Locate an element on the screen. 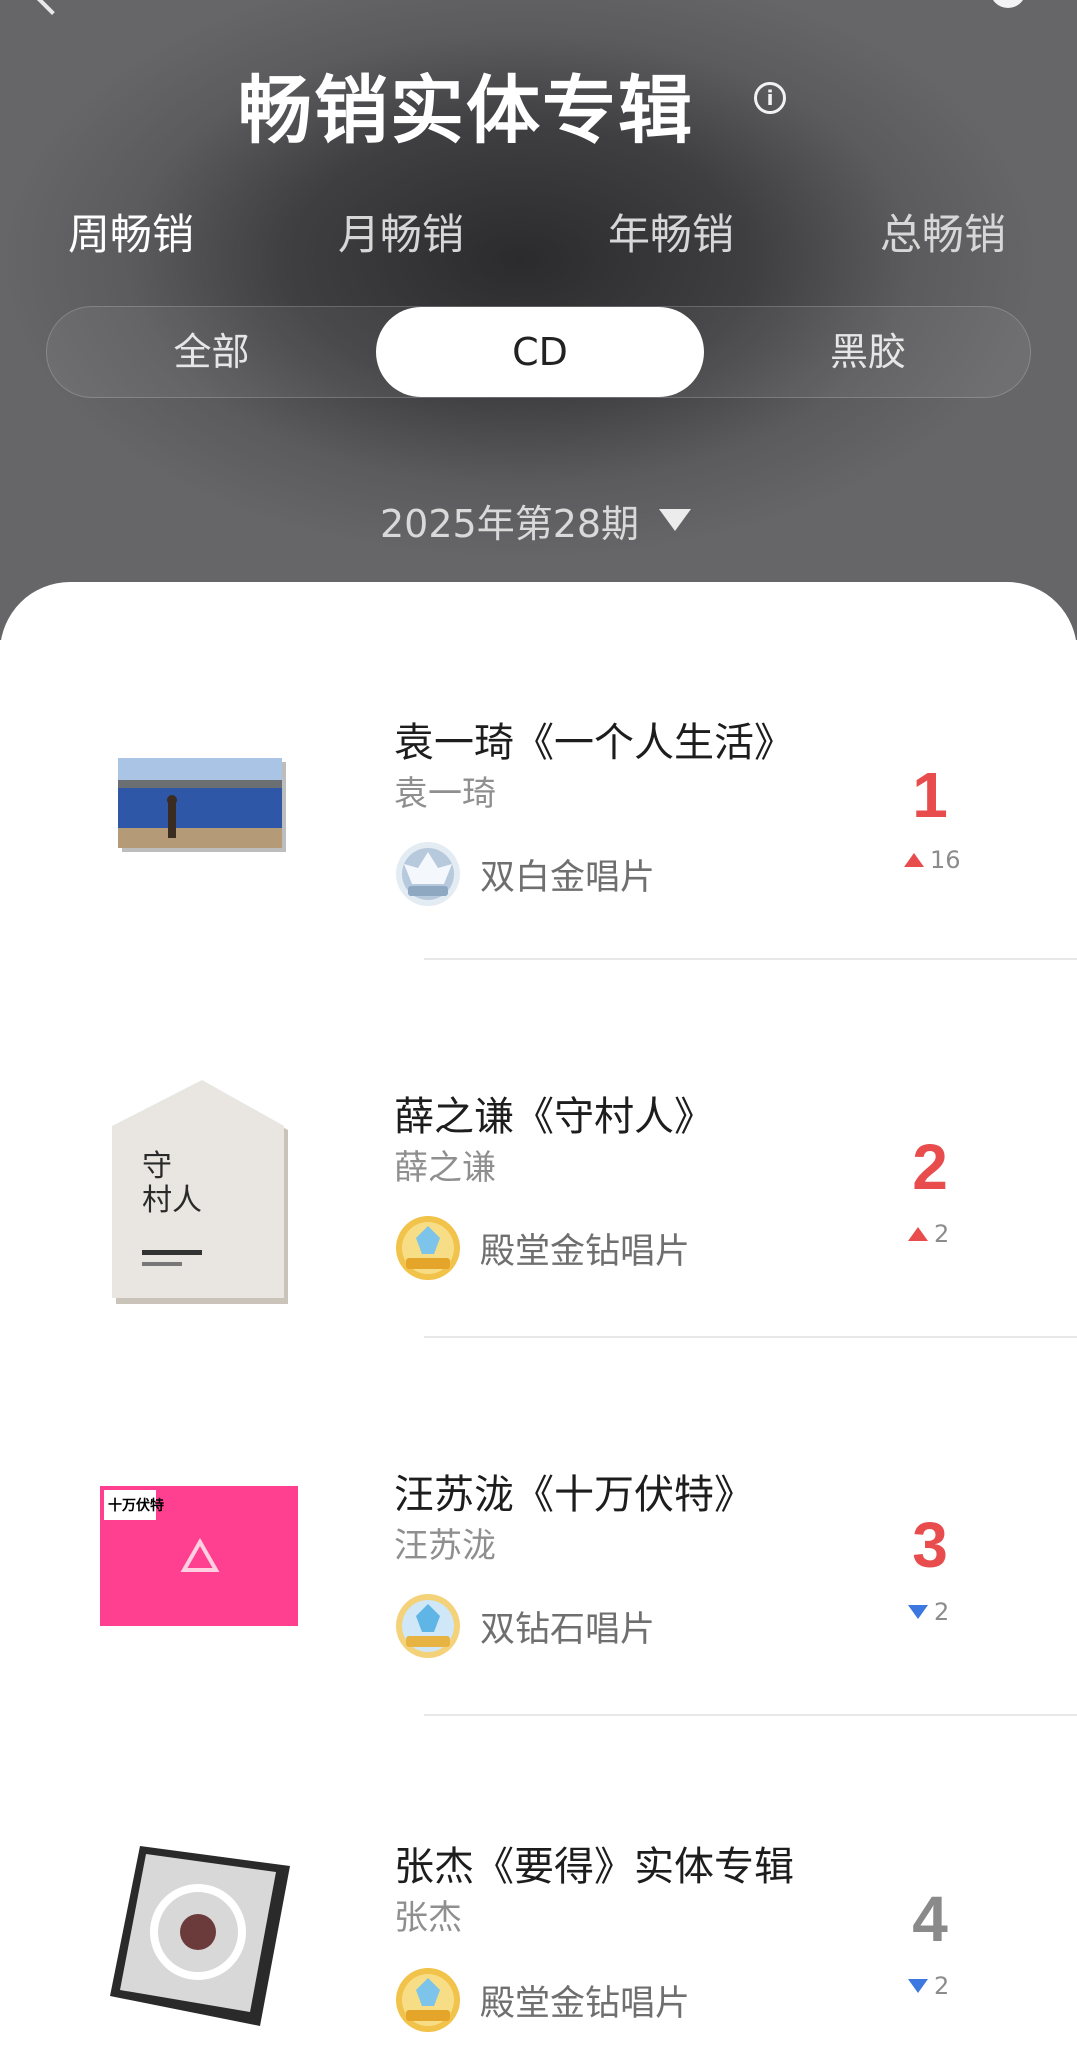  badge-label: 双钻石唱片 is located at coordinates (568, 1629).